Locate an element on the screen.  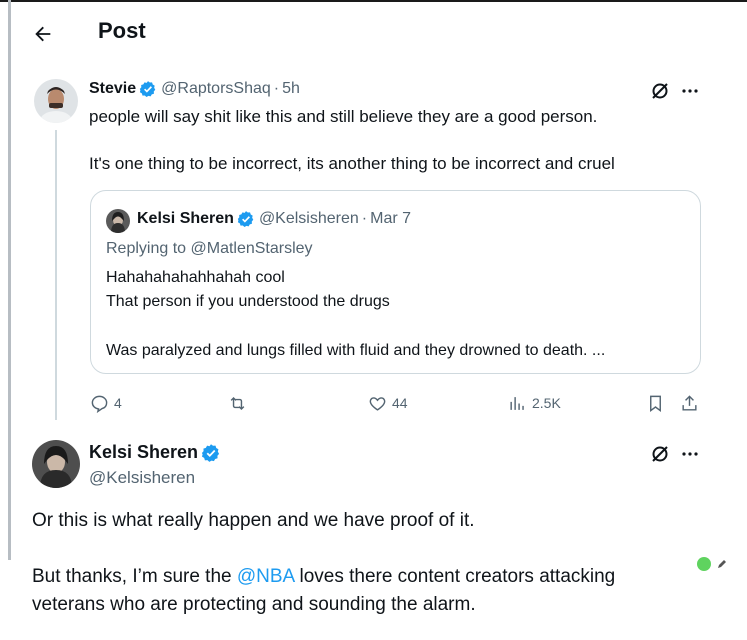
reply-text-segment: But thanks, I’m sure the is located at coordinates (134, 576).